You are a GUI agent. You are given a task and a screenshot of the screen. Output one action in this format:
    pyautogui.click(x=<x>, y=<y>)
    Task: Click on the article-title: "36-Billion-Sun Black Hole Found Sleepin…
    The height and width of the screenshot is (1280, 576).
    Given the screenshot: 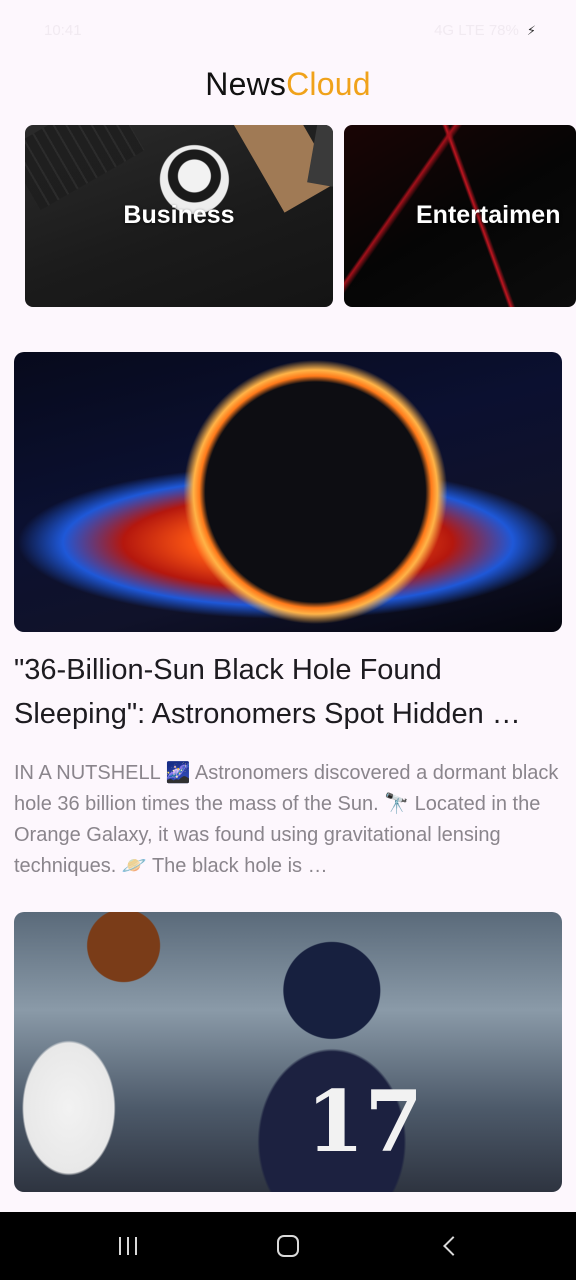 What is the action you would take?
    pyautogui.click(x=288, y=692)
    